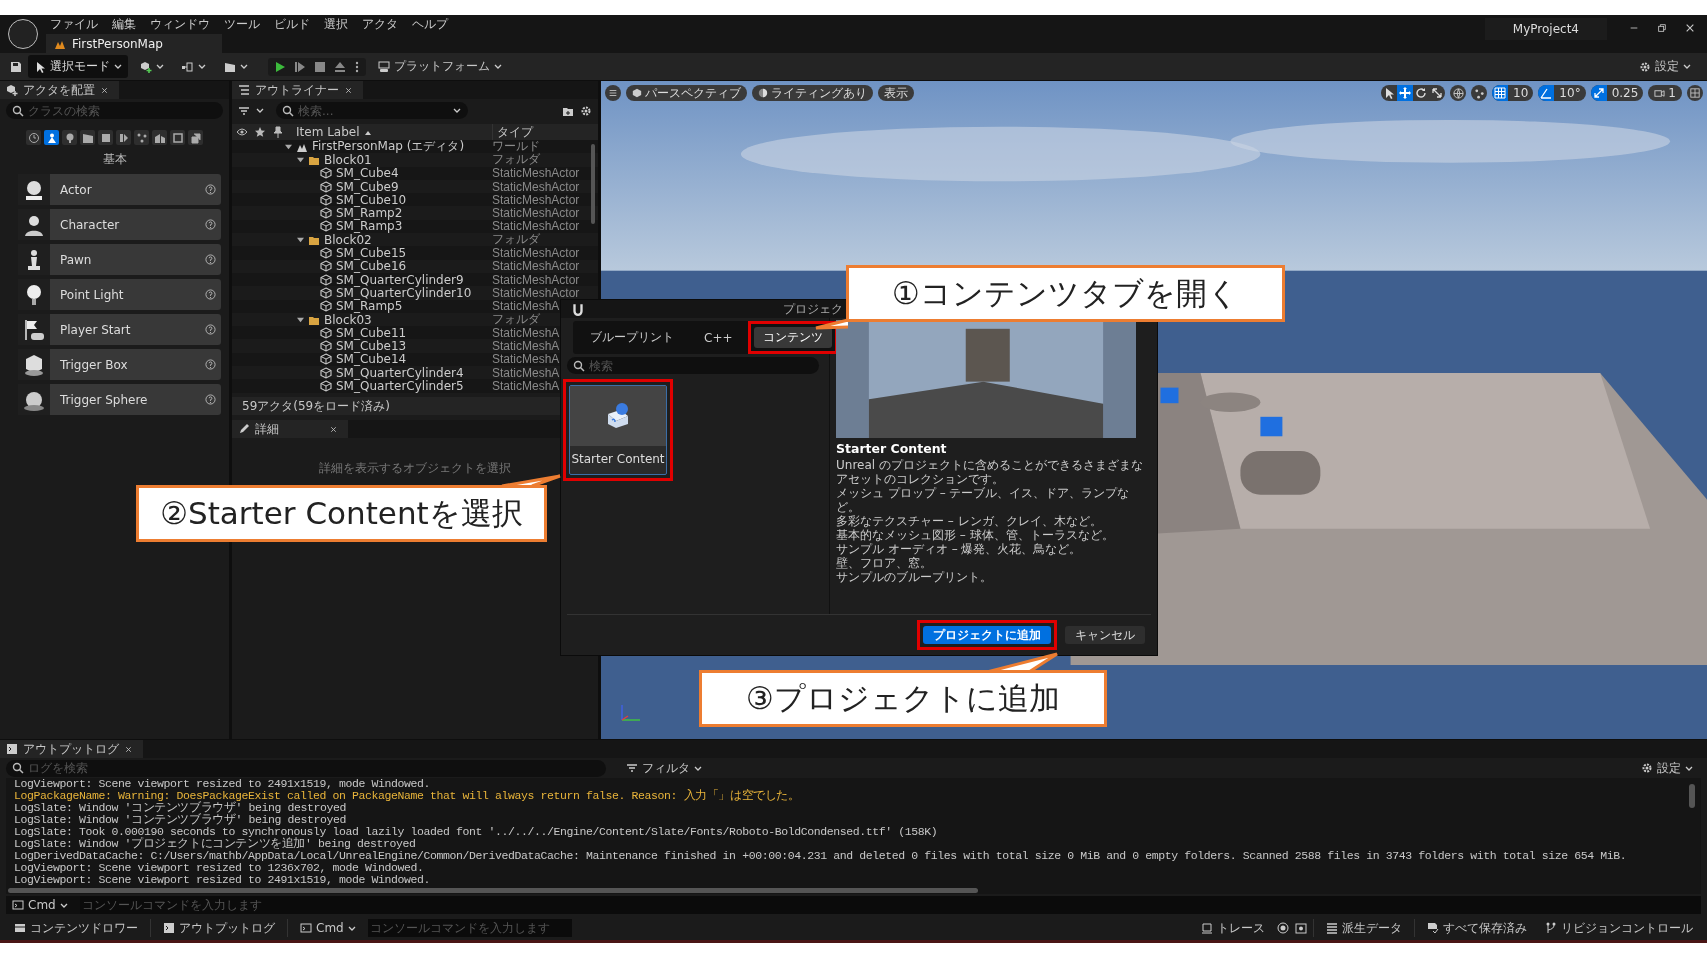  Describe the element at coordinates (1233, 928) in the screenshot. I see `trace-button: トレース` at that location.